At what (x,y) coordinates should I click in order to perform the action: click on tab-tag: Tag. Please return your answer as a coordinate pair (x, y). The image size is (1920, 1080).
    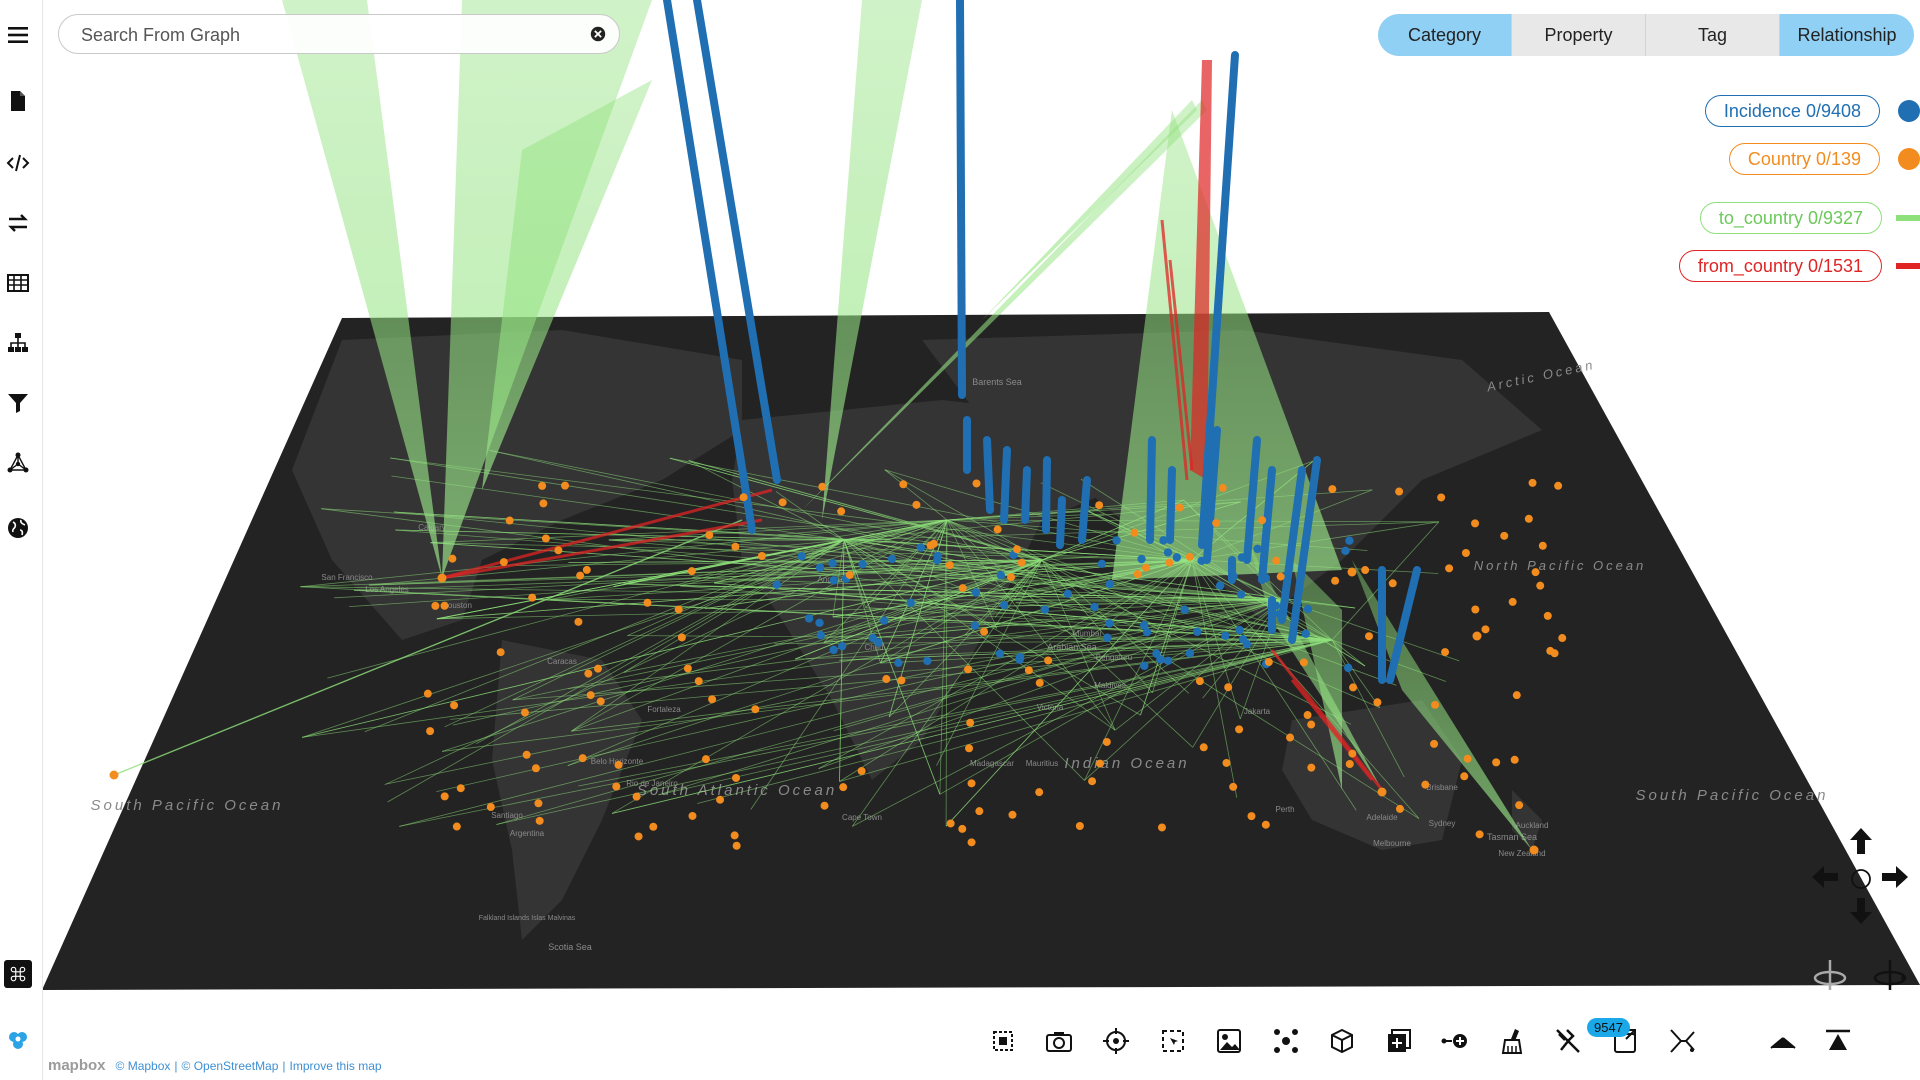
    Looking at the image, I should click on (1713, 35).